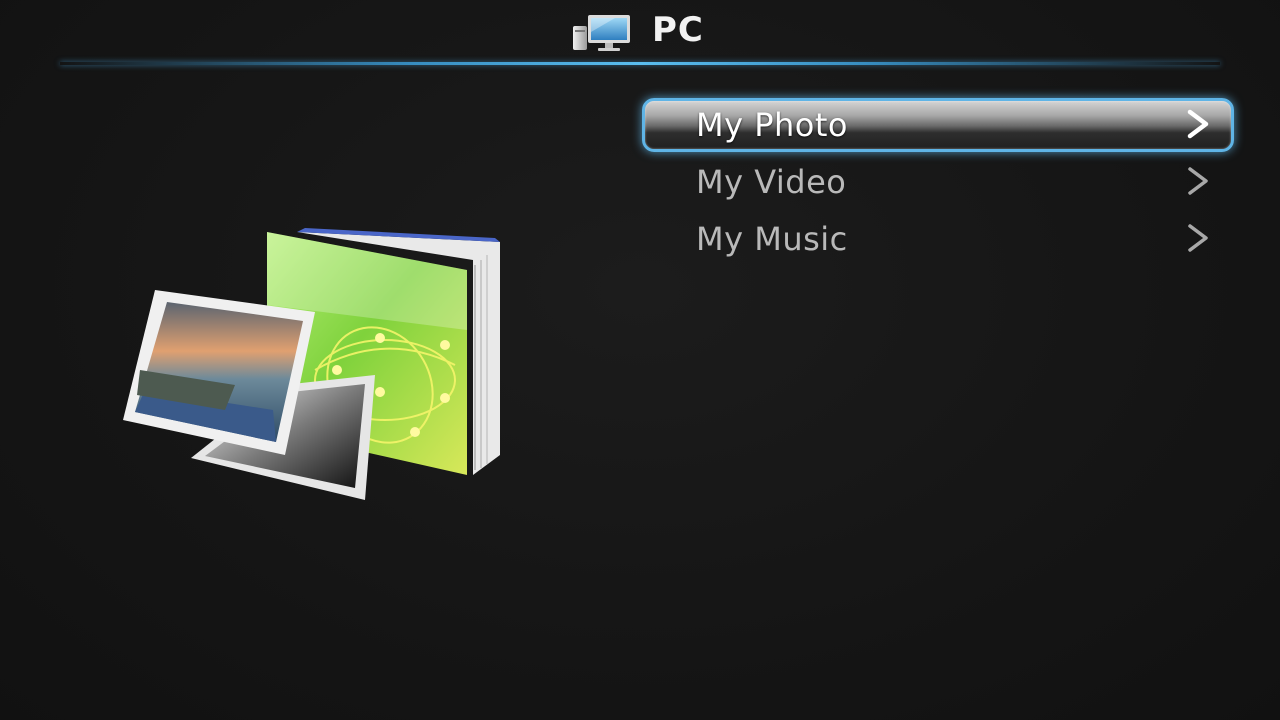 The height and width of the screenshot is (720, 1280). I want to click on menu-item-label: My Video, so click(771, 182).